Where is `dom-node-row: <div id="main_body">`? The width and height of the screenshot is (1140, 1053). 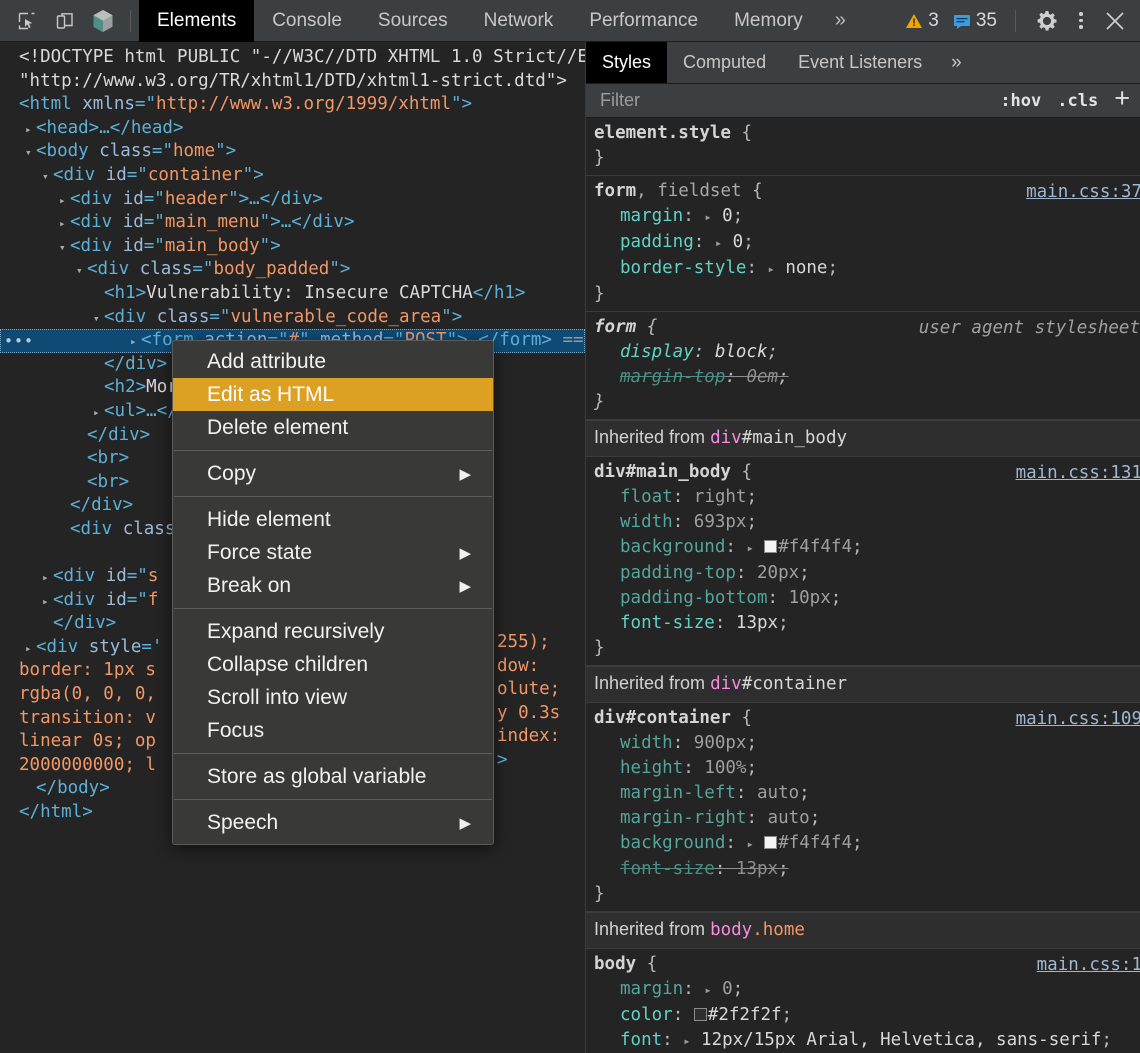
dom-node-row: <div id="main_body"> is located at coordinates (292, 247).